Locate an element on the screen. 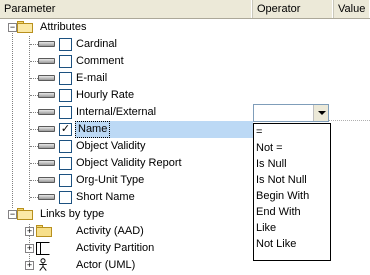 This screenshot has width=370, height=275. attribute-label: Internal/External is located at coordinates (116, 112).